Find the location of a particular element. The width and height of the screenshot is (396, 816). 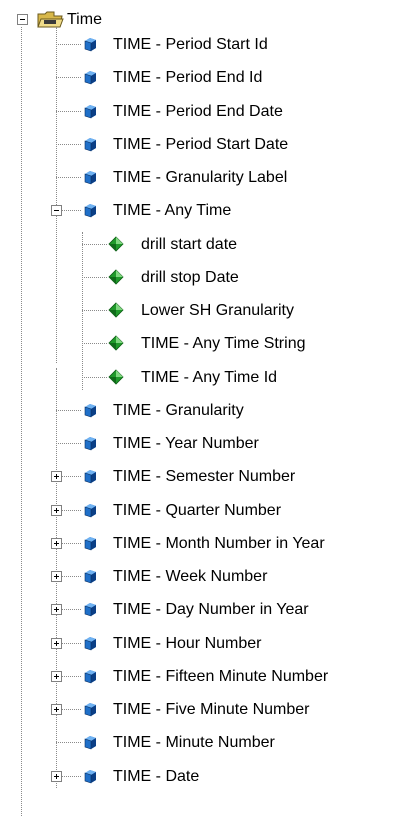

tree-item: TIME - Minute Number is located at coordinates (194, 742).